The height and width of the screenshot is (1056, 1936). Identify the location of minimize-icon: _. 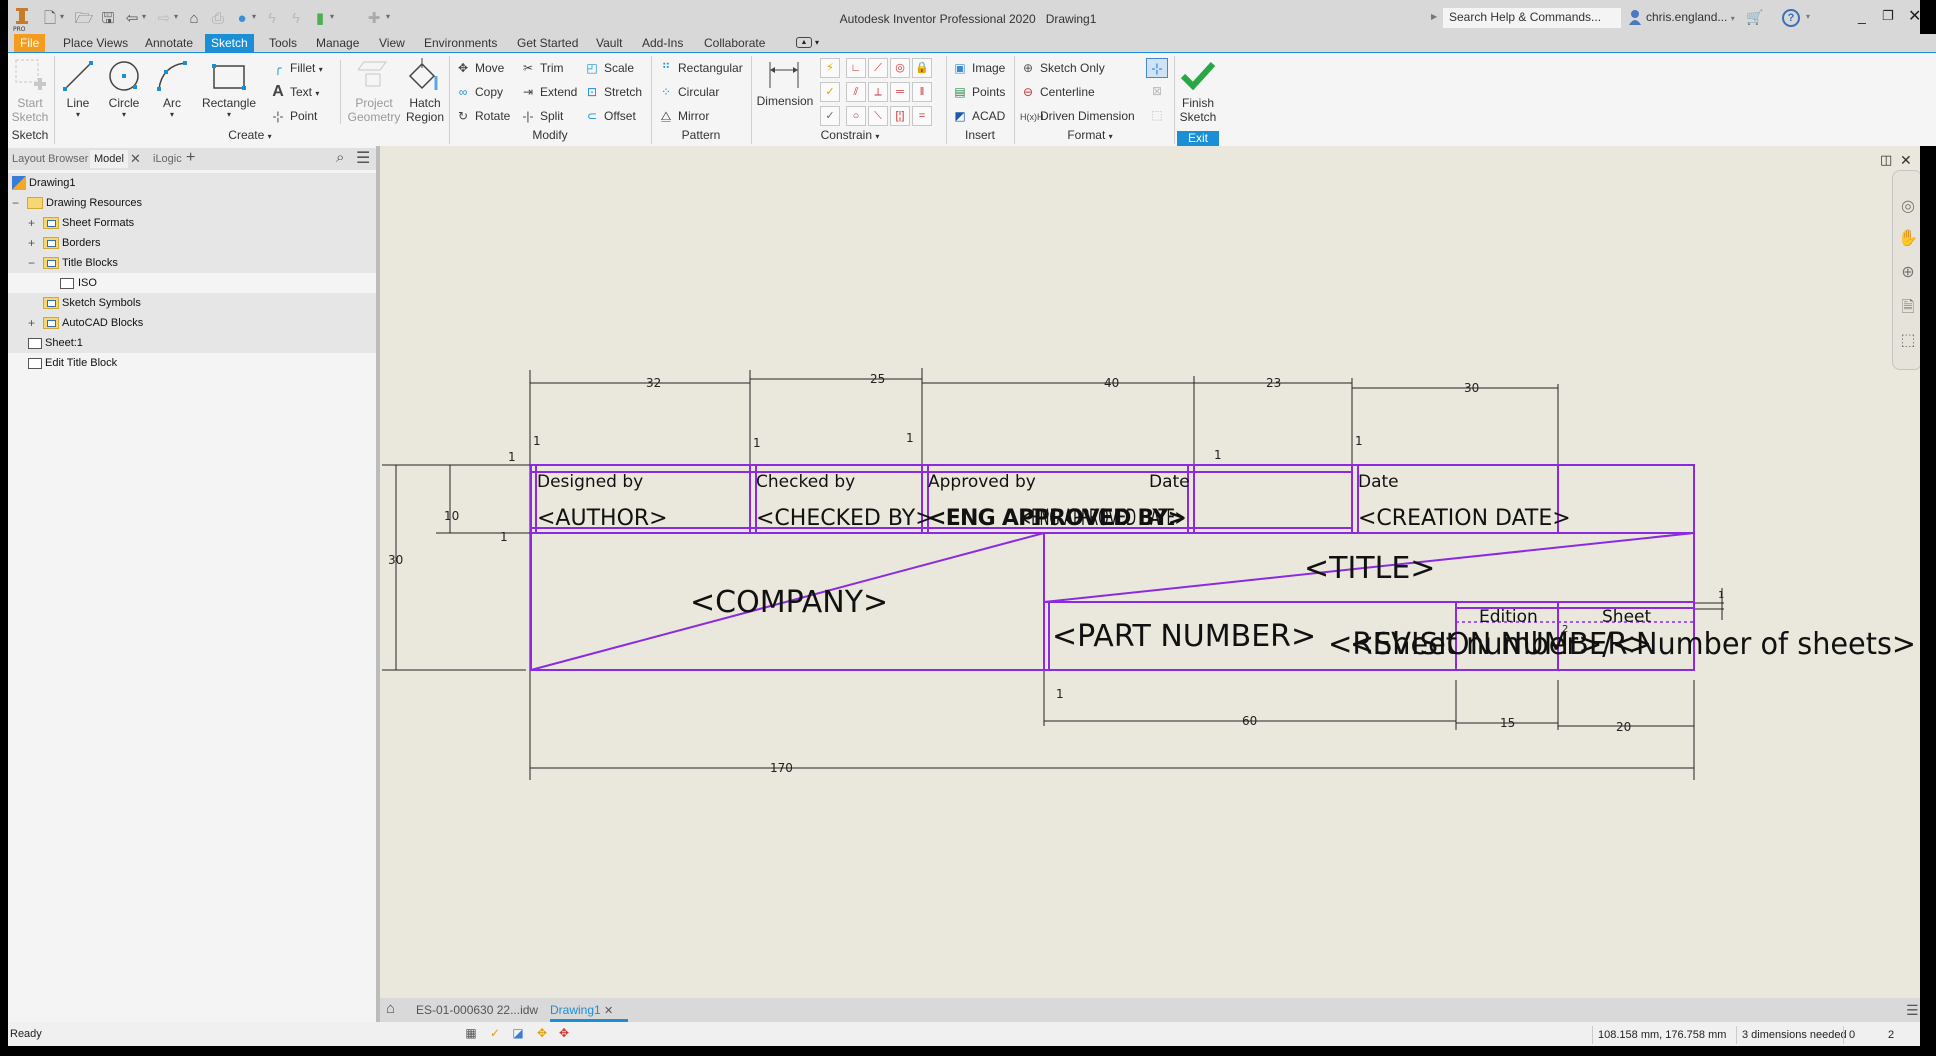
(1862, 16).